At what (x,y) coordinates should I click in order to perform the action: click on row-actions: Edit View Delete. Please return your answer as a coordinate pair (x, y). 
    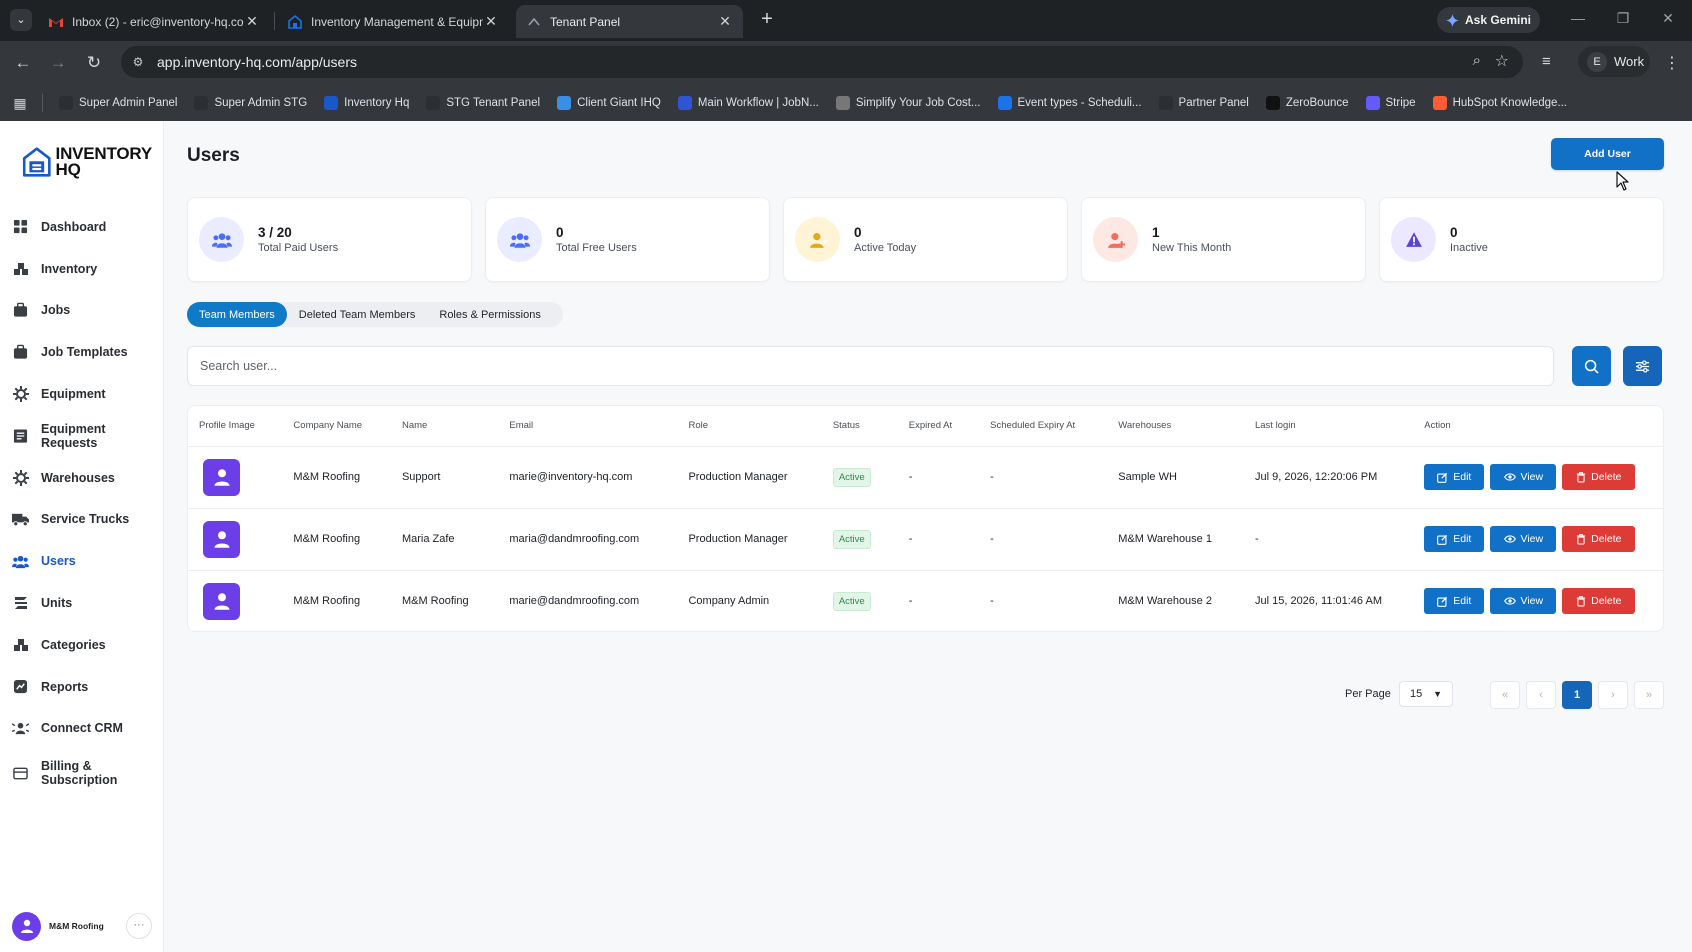
    Looking at the image, I should click on (1543, 539).